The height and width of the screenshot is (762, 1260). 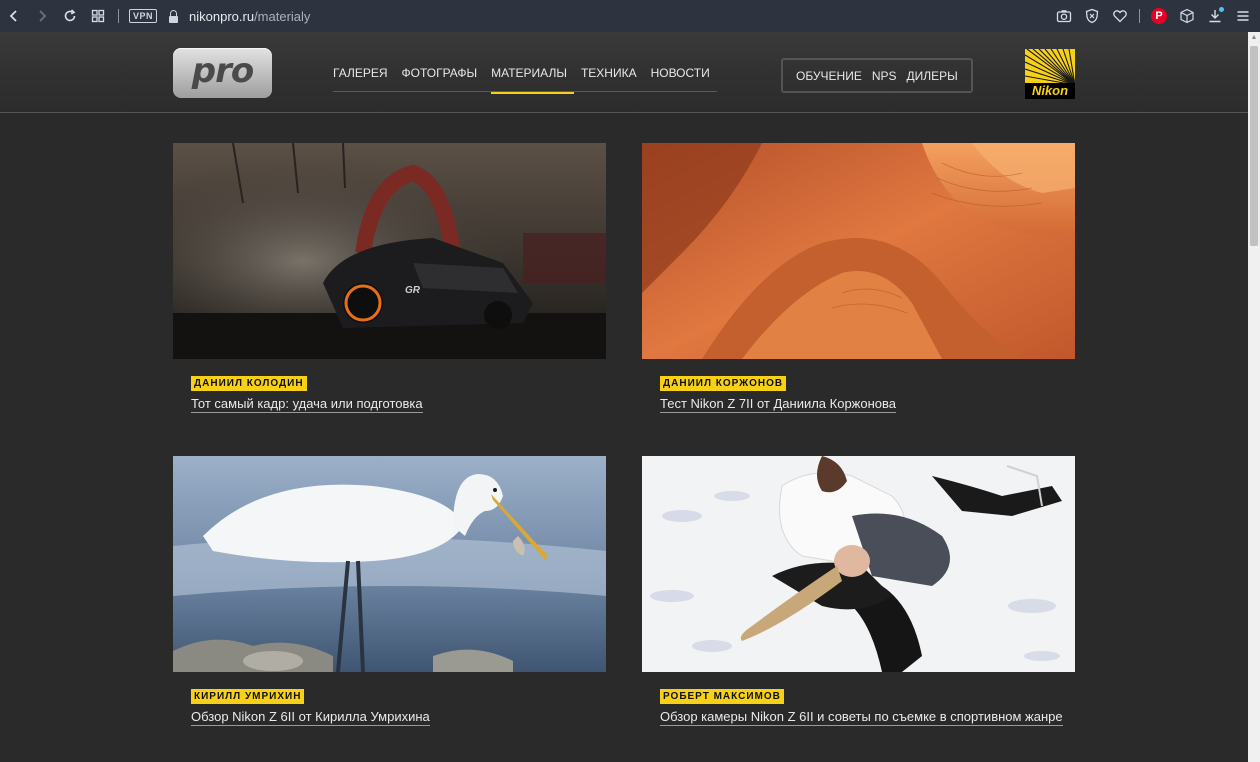 What do you see at coordinates (1120, 16) in the screenshot?
I see `heart-icon` at bounding box center [1120, 16].